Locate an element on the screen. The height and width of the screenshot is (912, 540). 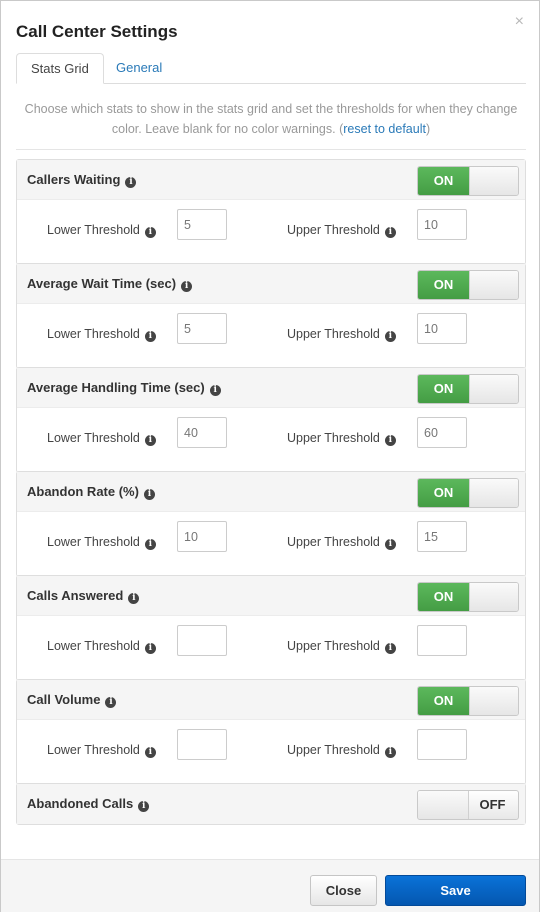
tab-stats-grid: Stats Grid is located at coordinates (60, 68).